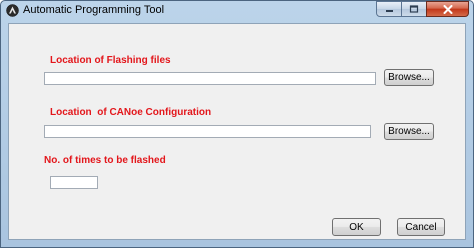 The height and width of the screenshot is (248, 474). I want to click on flashing-files-label: Location of Flashing files, so click(110, 60).